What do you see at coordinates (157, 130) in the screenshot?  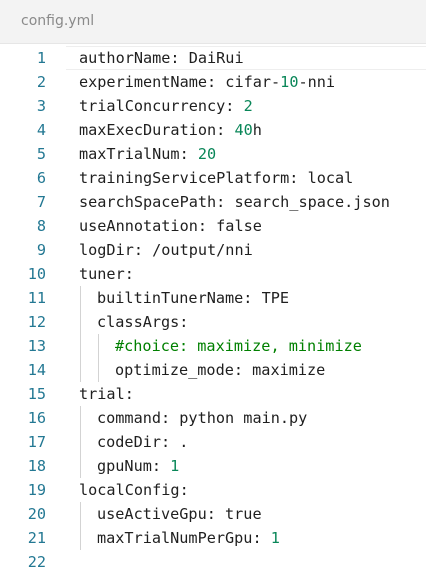 I see `code-token: maxExecDuration:` at bounding box center [157, 130].